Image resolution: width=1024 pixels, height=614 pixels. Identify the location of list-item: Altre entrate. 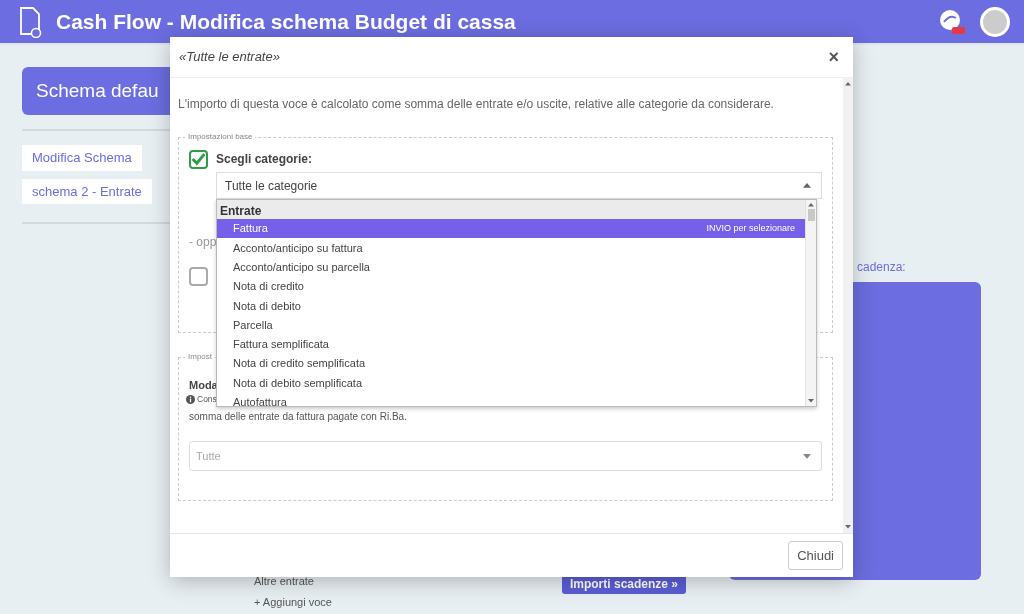
(284, 581).